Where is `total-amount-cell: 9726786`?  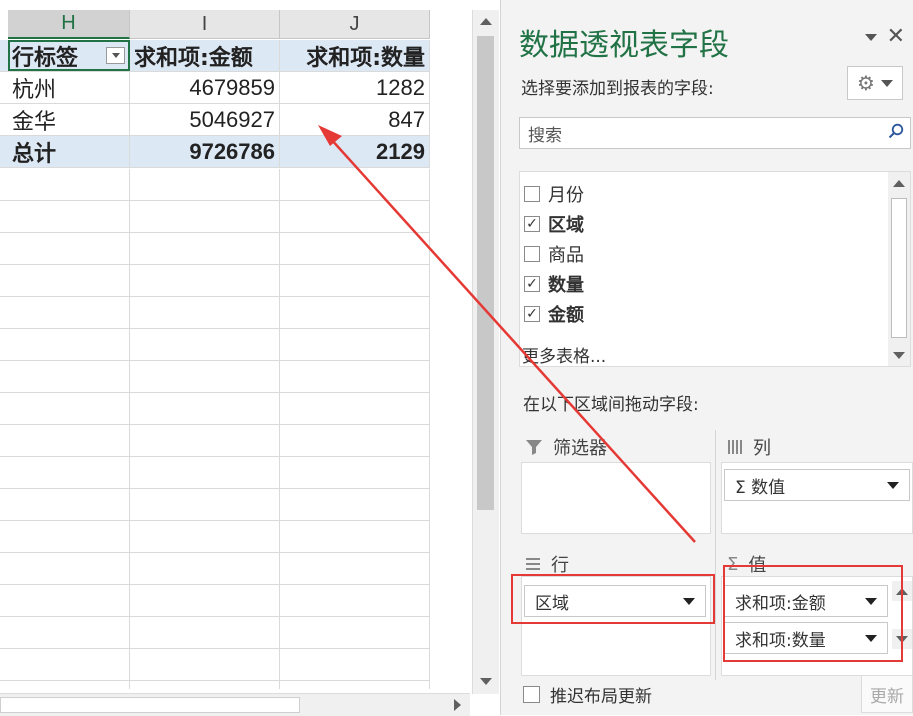
total-amount-cell: 9726786 is located at coordinates (205, 151).